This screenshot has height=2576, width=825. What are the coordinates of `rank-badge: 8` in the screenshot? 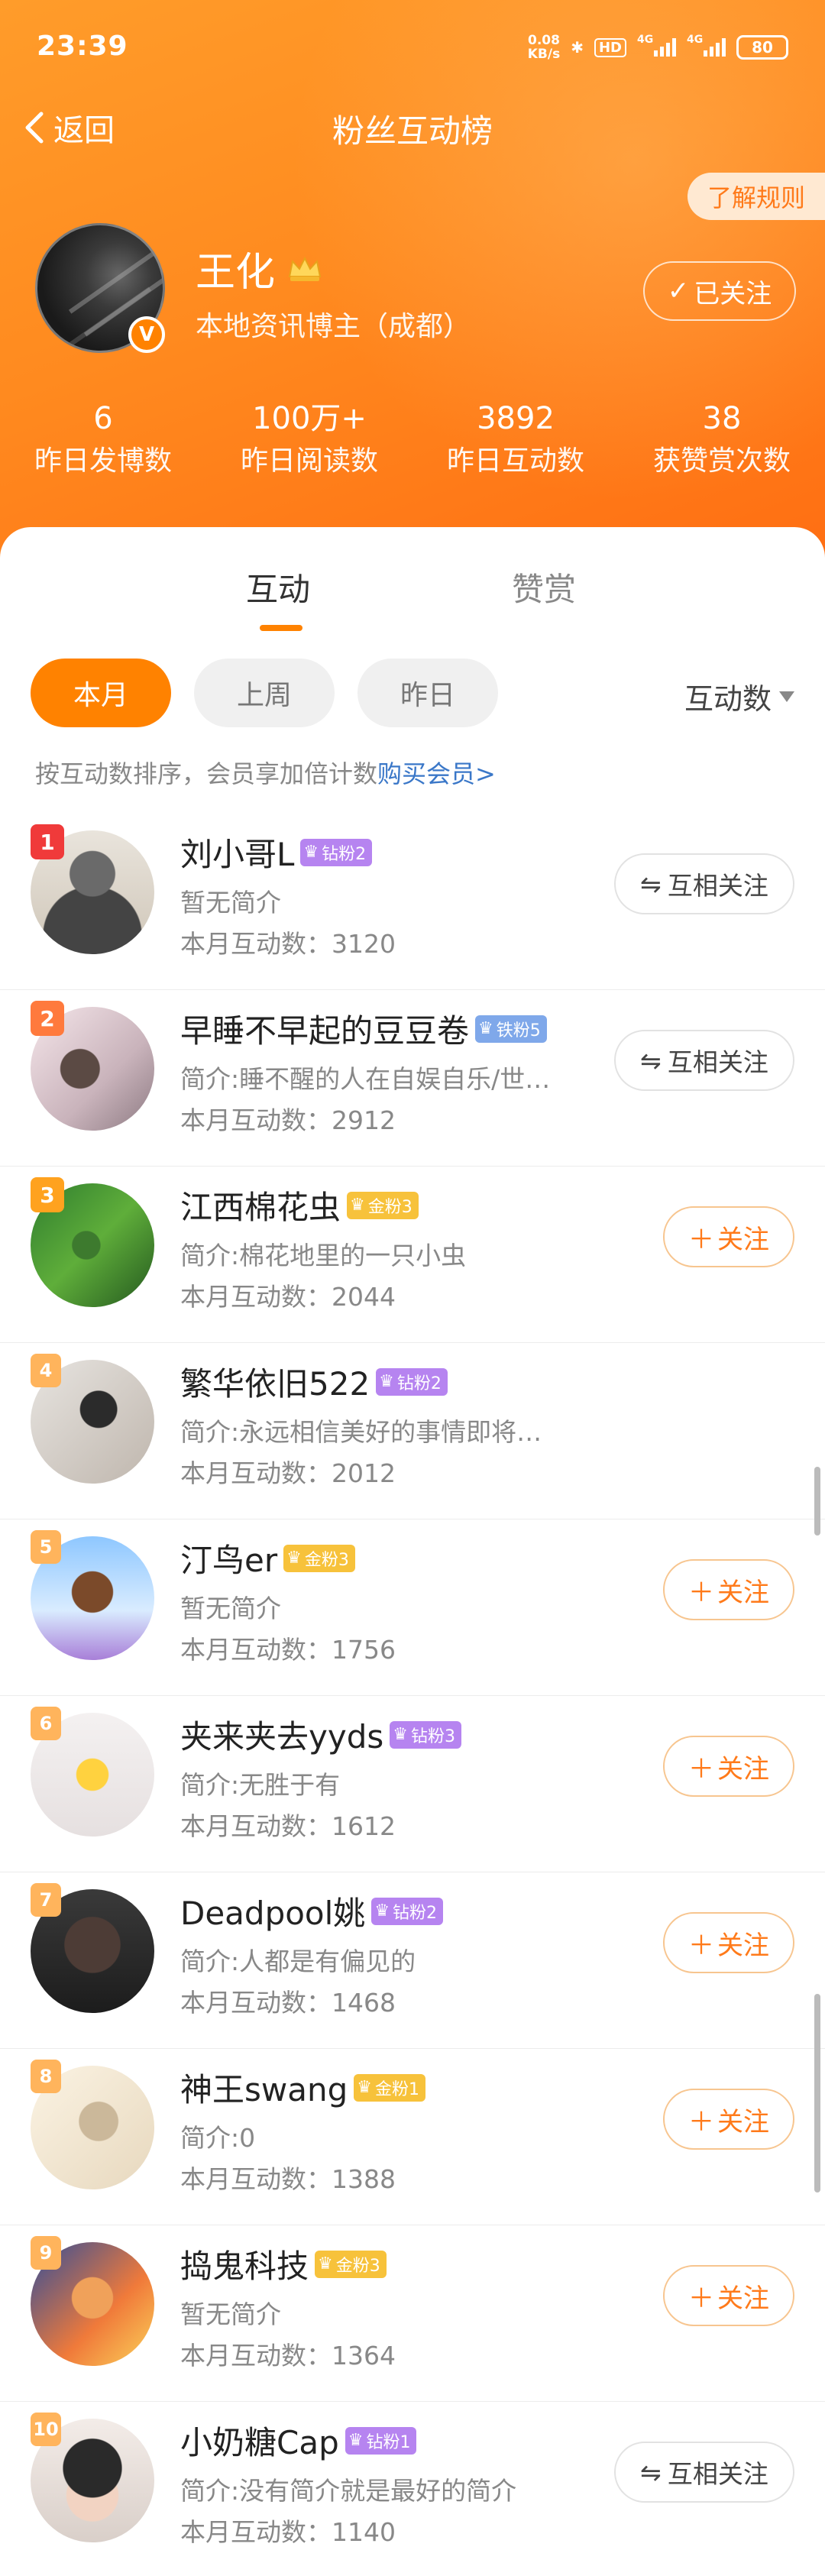 It's located at (46, 2076).